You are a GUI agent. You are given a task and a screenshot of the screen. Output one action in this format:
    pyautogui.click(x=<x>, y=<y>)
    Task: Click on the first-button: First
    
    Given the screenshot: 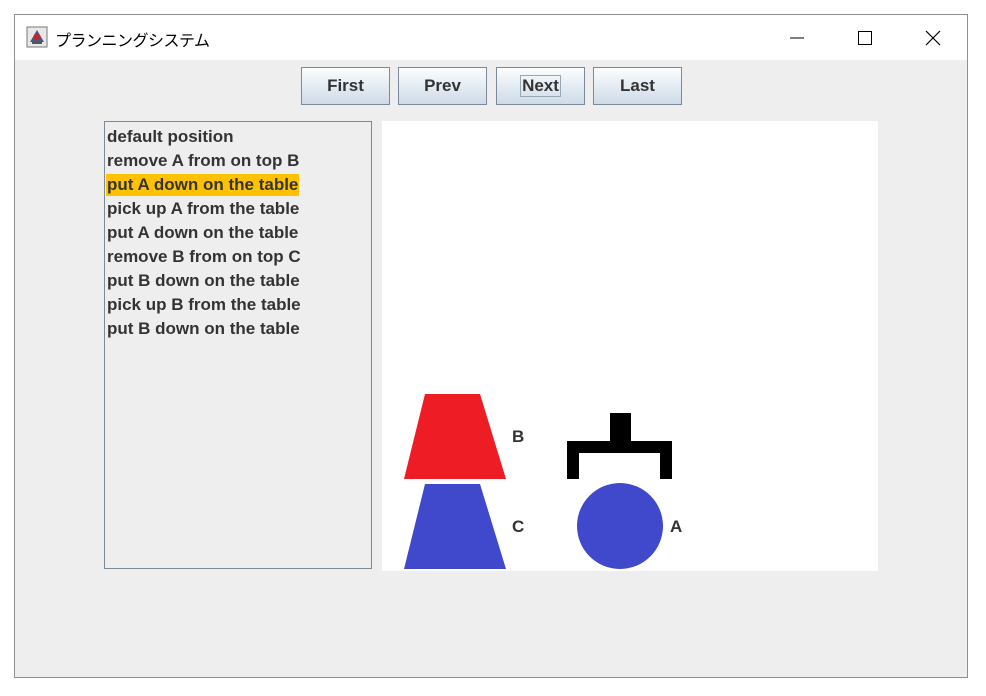 What is the action you would take?
    pyautogui.click(x=345, y=86)
    